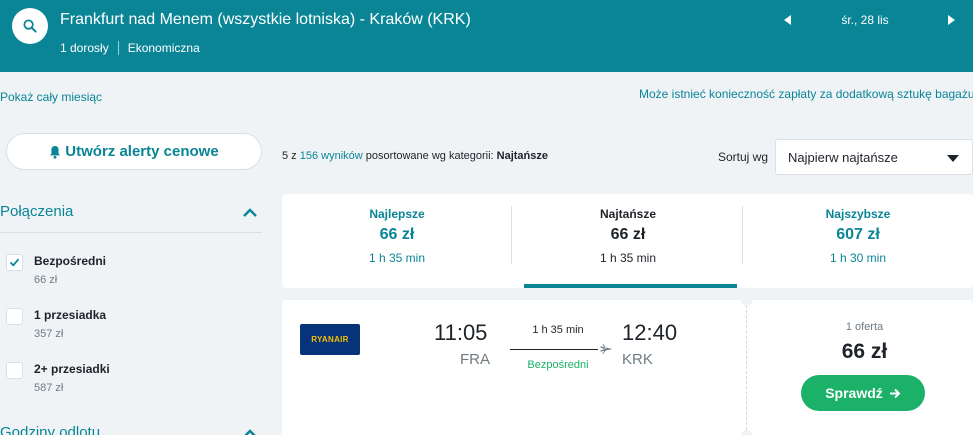  I want to click on direct-checkbox, so click(14, 262).